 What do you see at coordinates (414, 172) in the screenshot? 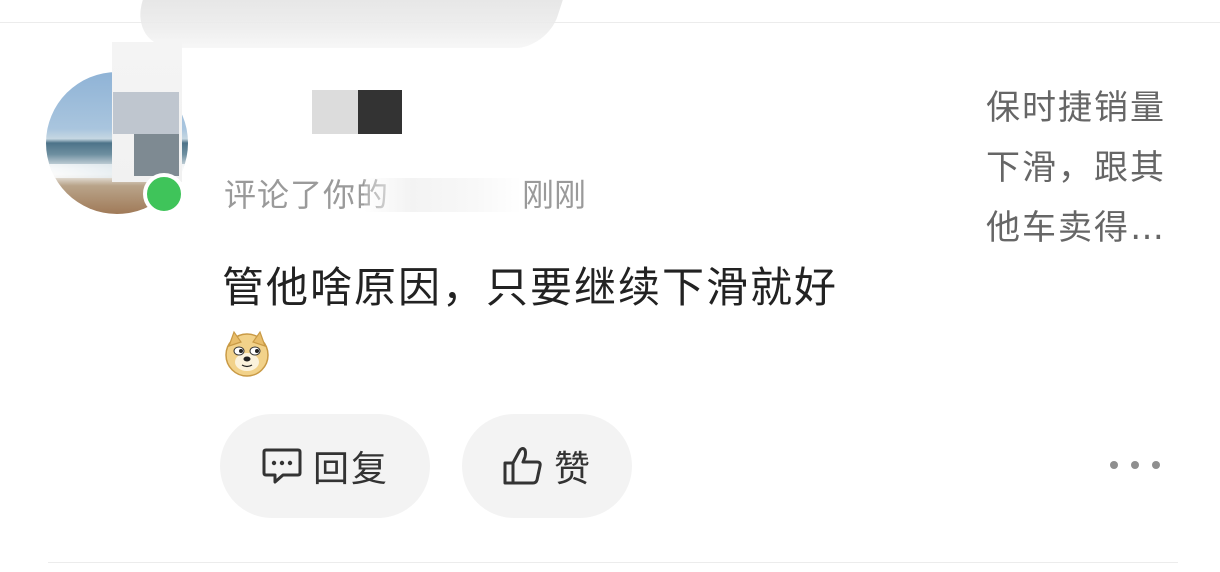
I see `meta-clip` at bounding box center [414, 172].